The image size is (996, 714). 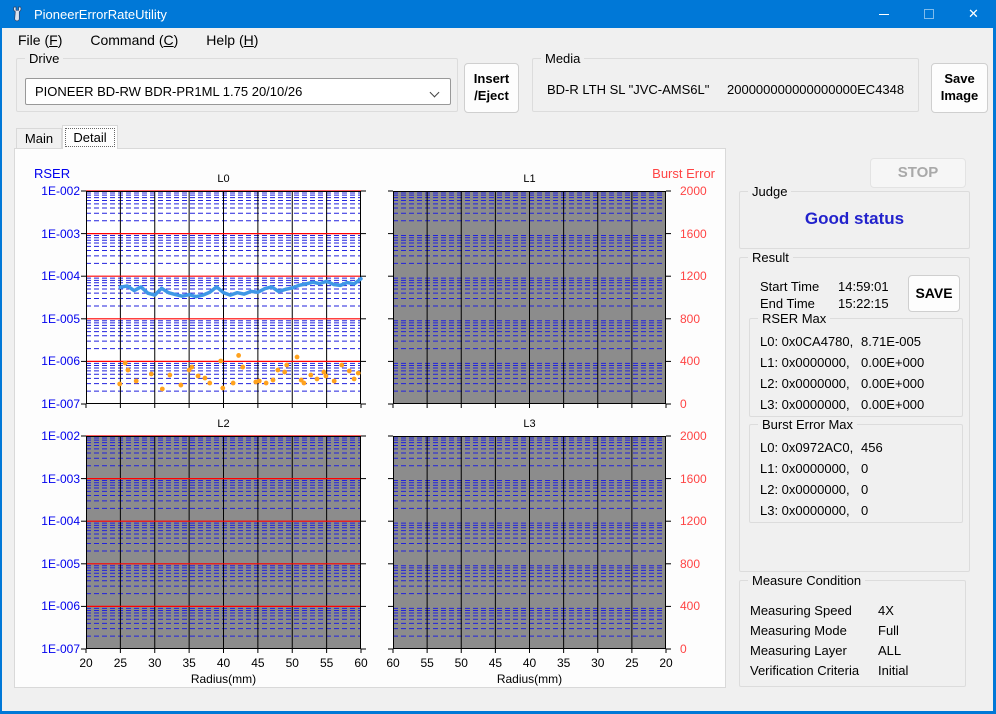 What do you see at coordinates (693, 191) in the screenshot?
I see `y-right-tick-0-0: 2000` at bounding box center [693, 191].